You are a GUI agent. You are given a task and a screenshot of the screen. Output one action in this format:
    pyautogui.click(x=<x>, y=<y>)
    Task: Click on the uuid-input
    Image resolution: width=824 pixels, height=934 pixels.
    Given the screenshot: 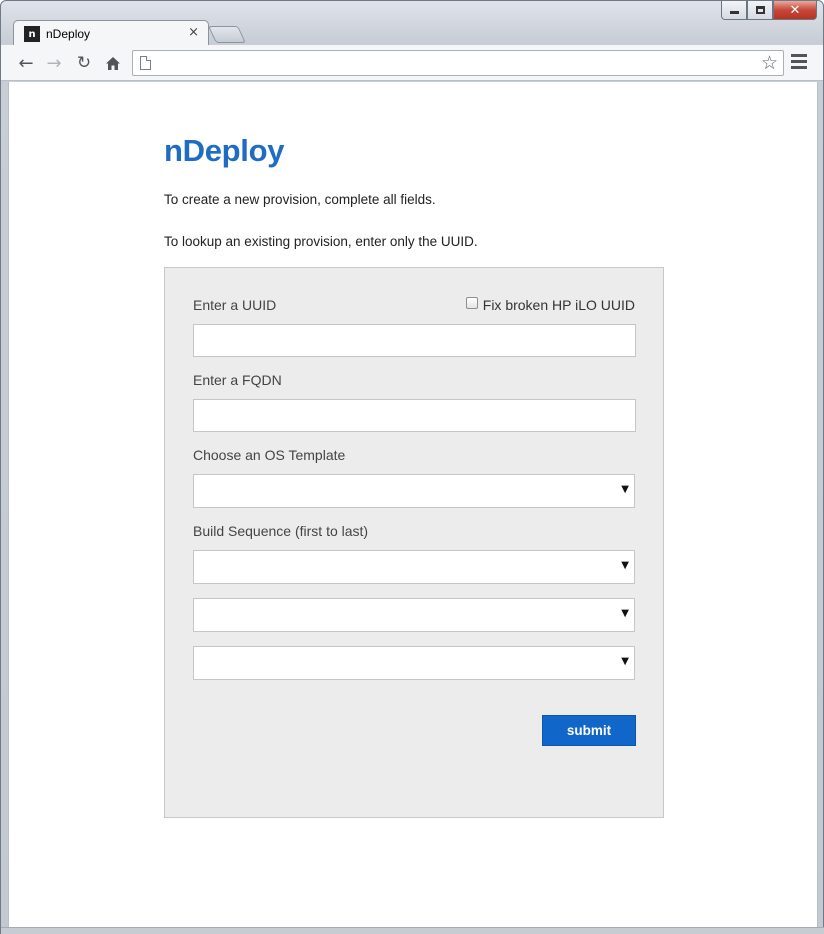 What is the action you would take?
    pyautogui.click(x=414, y=340)
    